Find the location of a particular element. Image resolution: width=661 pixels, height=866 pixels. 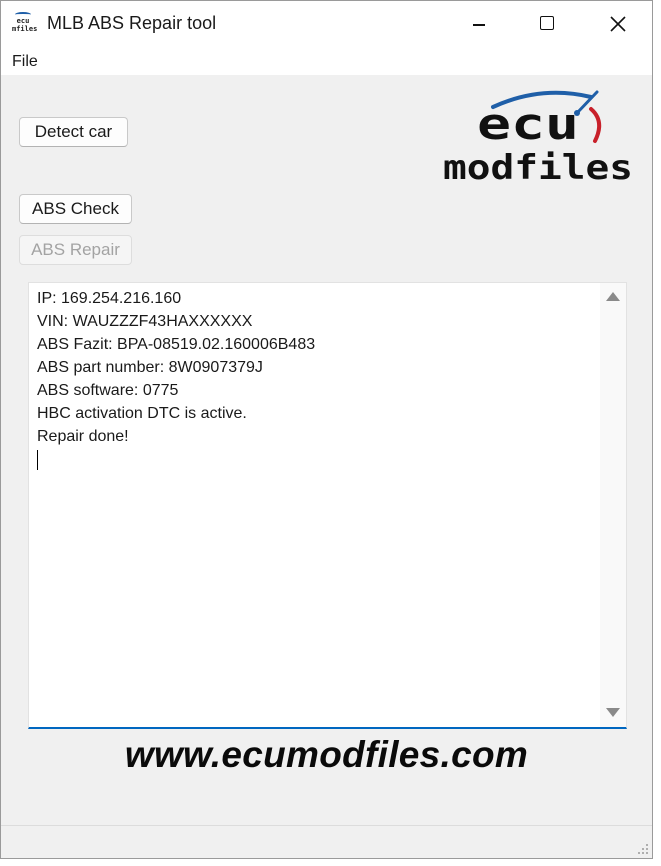

title-bar: ecu mfiles MLB ABS Repair tool is located at coordinates (326, 24).